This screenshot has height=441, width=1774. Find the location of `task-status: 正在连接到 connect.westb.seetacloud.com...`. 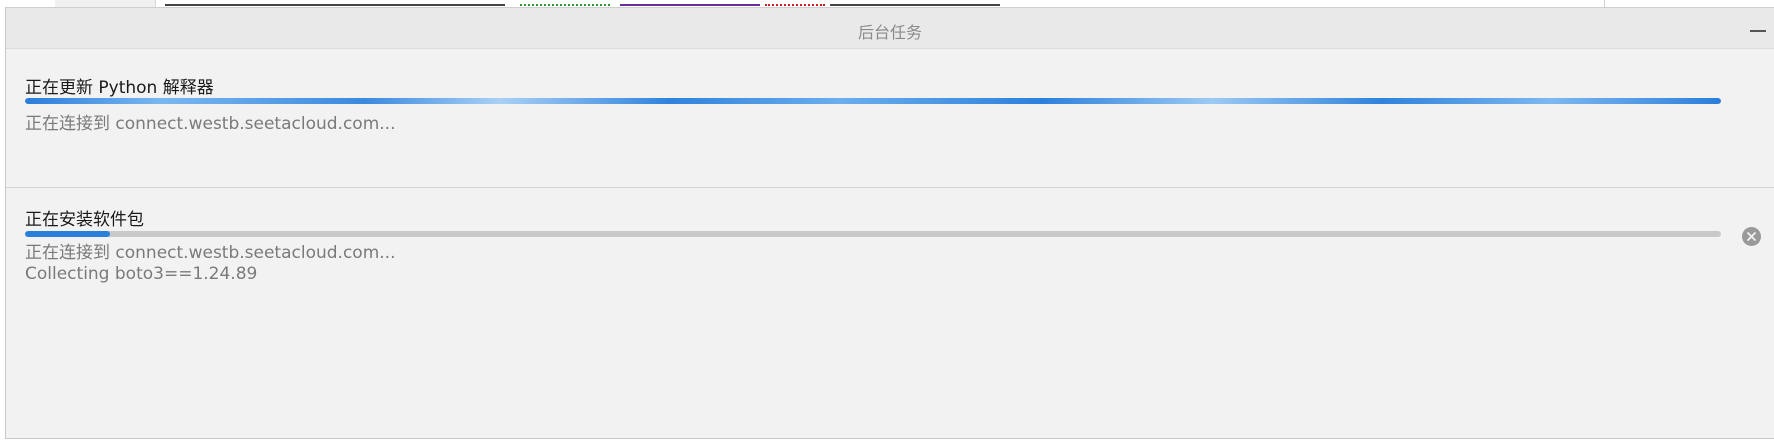

task-status: 正在连接到 connect.westb.seetacloud.com... is located at coordinates (210, 124).